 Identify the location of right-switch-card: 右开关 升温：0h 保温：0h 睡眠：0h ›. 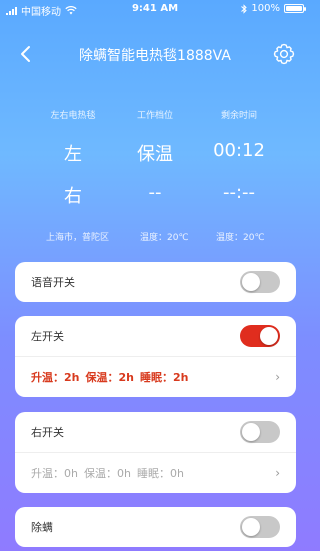
(155, 452).